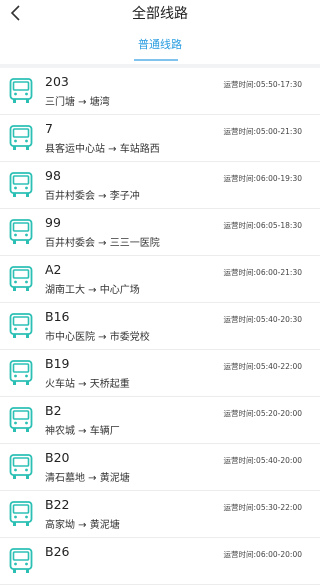 The width and height of the screenshot is (320, 585). I want to click on route-endpoints: 三门塘 → 塘湾, so click(77, 100).